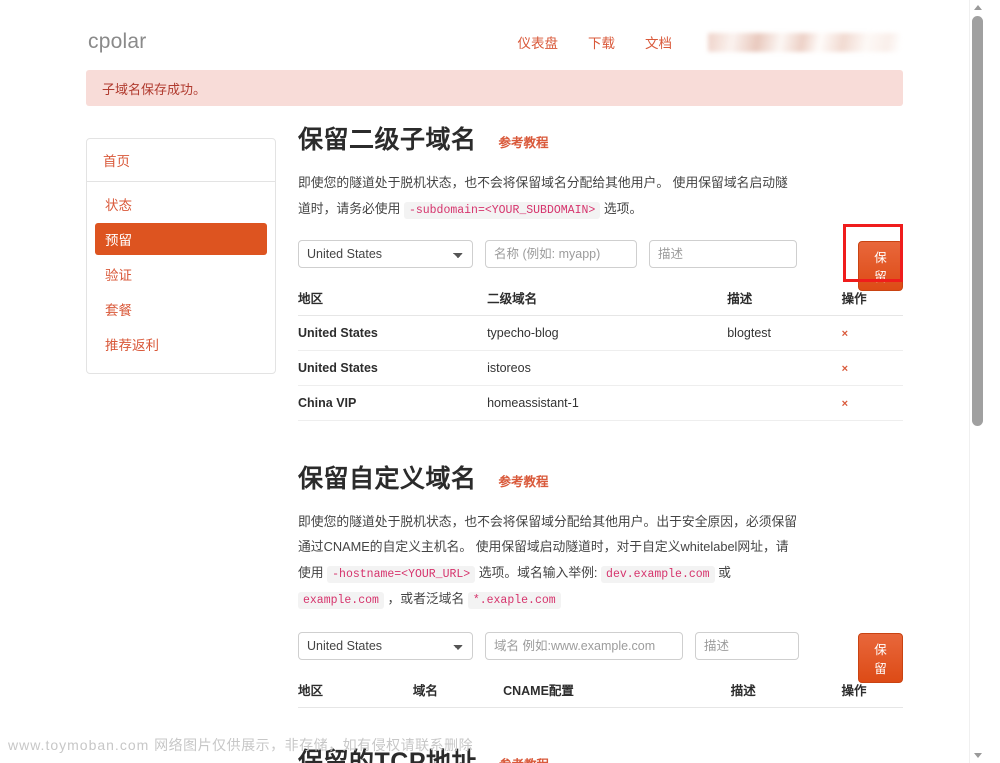 This screenshot has width=1000, height=763. What do you see at coordinates (181, 160) in the screenshot?
I see `sidebar-item-home: 首页` at bounding box center [181, 160].